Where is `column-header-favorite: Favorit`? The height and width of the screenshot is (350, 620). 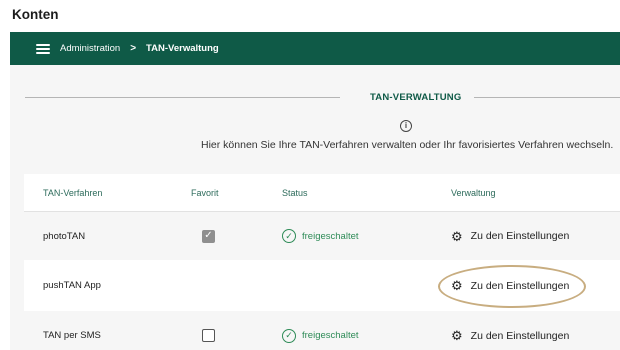 column-header-favorite: Favorit is located at coordinates (205, 192).